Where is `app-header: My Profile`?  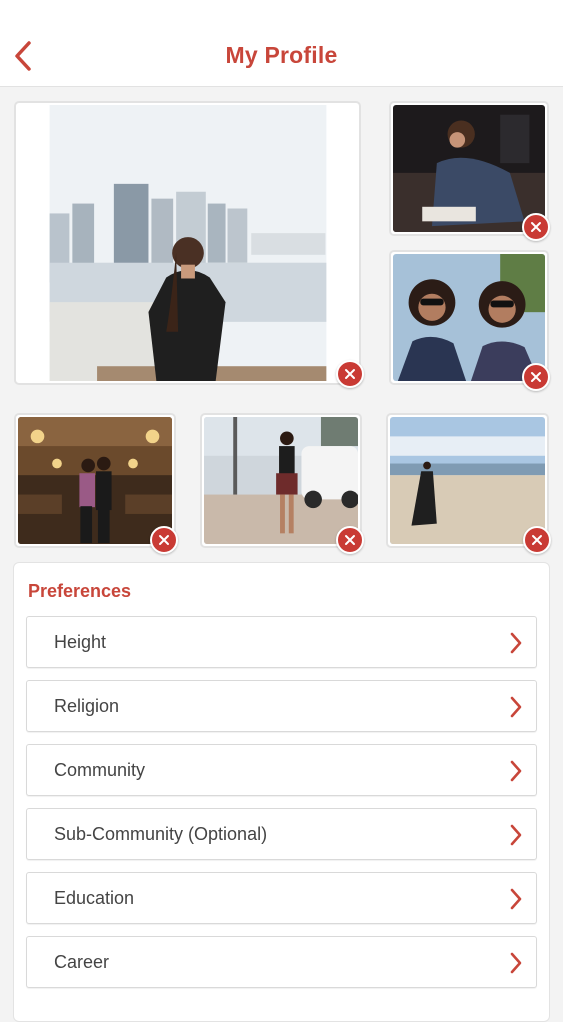
app-header: My Profile is located at coordinates (281, 43).